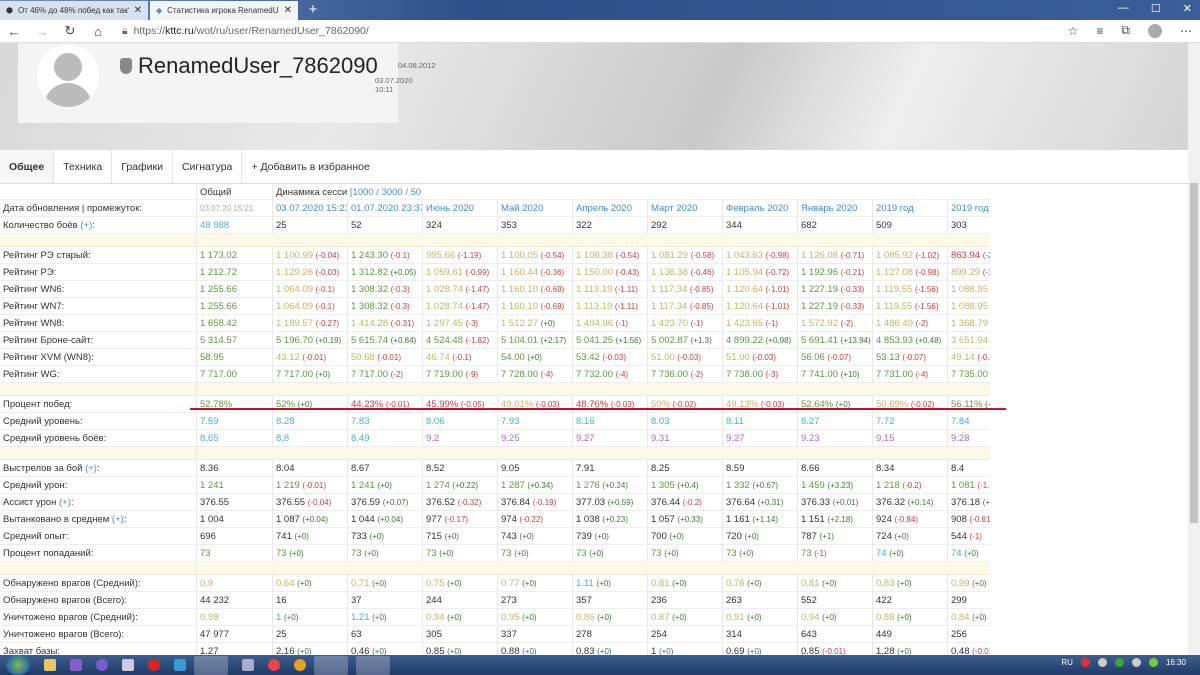  Describe the element at coordinates (50, 665) in the screenshot. I see `explorer-icon` at that location.